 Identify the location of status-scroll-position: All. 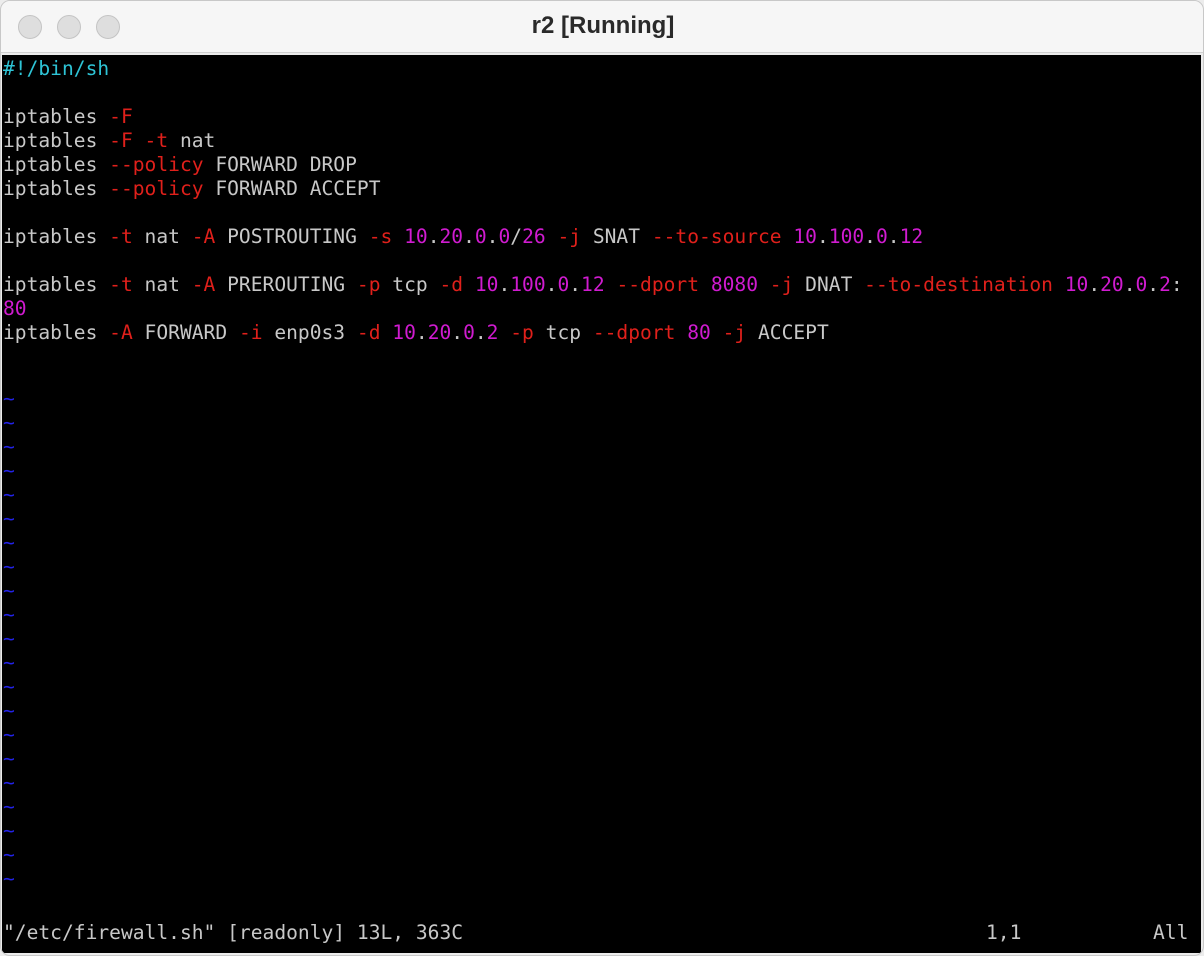
(1171, 932).